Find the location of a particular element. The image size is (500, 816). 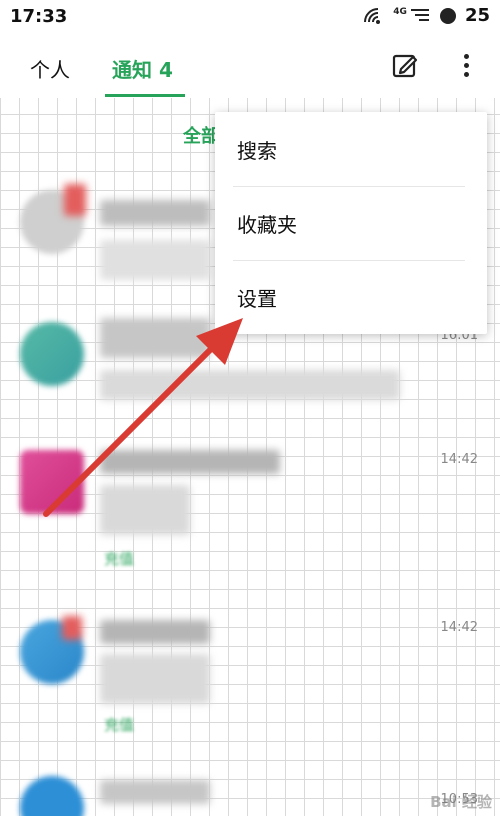

list-item: 10:53 is located at coordinates (250, 793).